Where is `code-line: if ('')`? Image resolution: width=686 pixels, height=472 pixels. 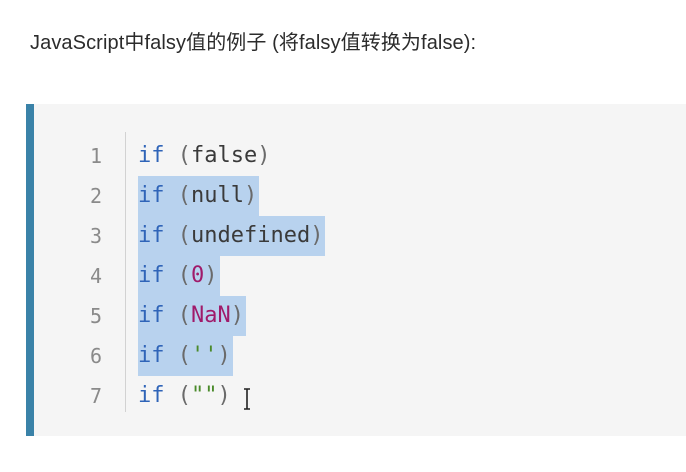 code-line: if ('') is located at coordinates (231, 356).